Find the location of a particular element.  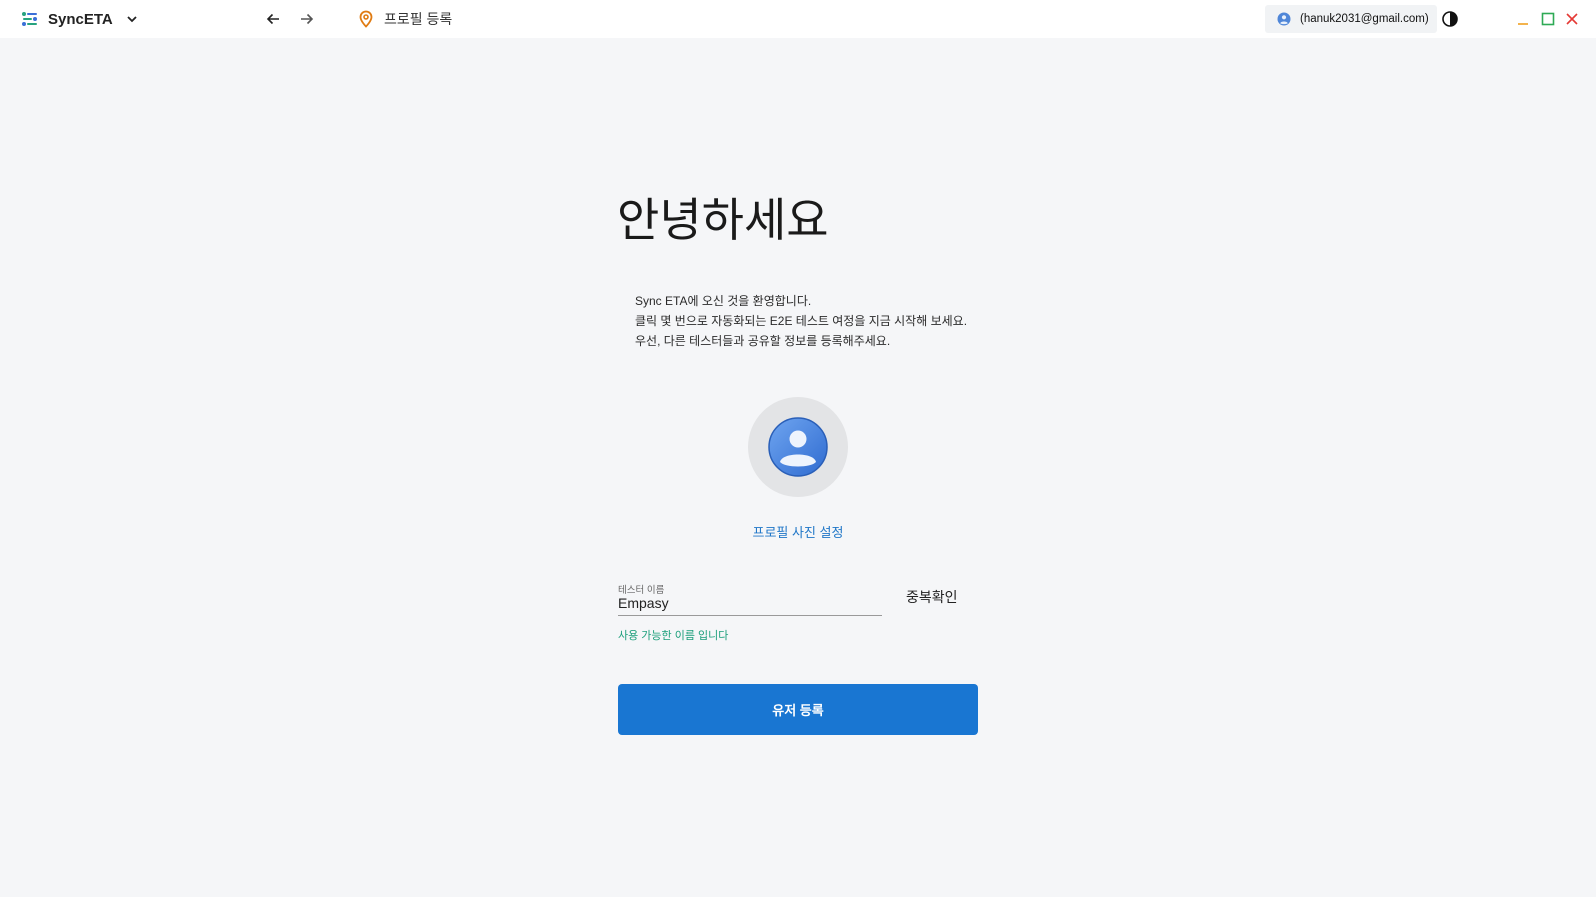

contrast-icon is located at coordinates (1450, 19).